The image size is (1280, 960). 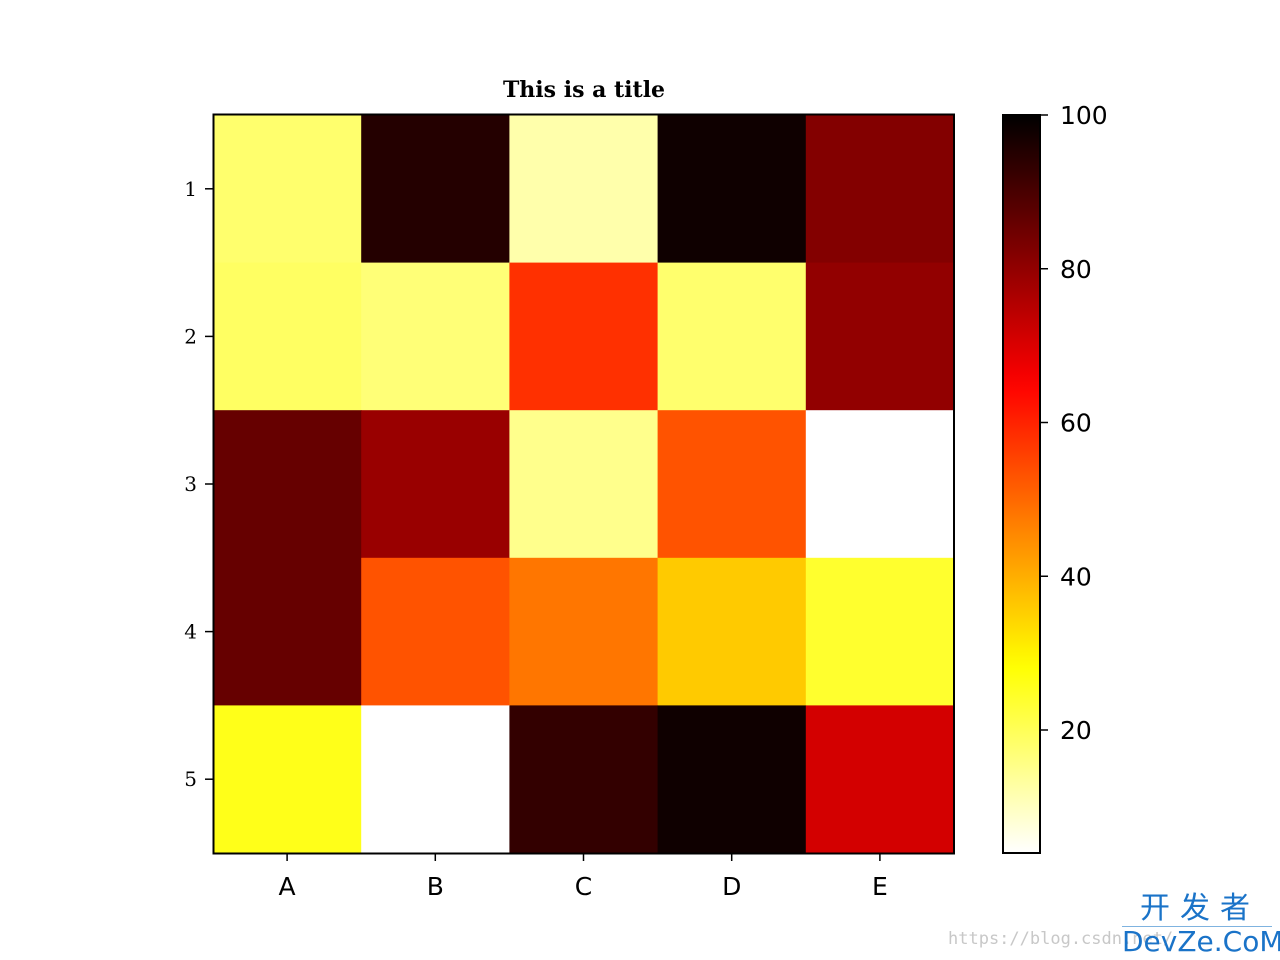 What do you see at coordinates (287, 336) in the screenshot?
I see `heatmap-cell-2-A` at bounding box center [287, 336].